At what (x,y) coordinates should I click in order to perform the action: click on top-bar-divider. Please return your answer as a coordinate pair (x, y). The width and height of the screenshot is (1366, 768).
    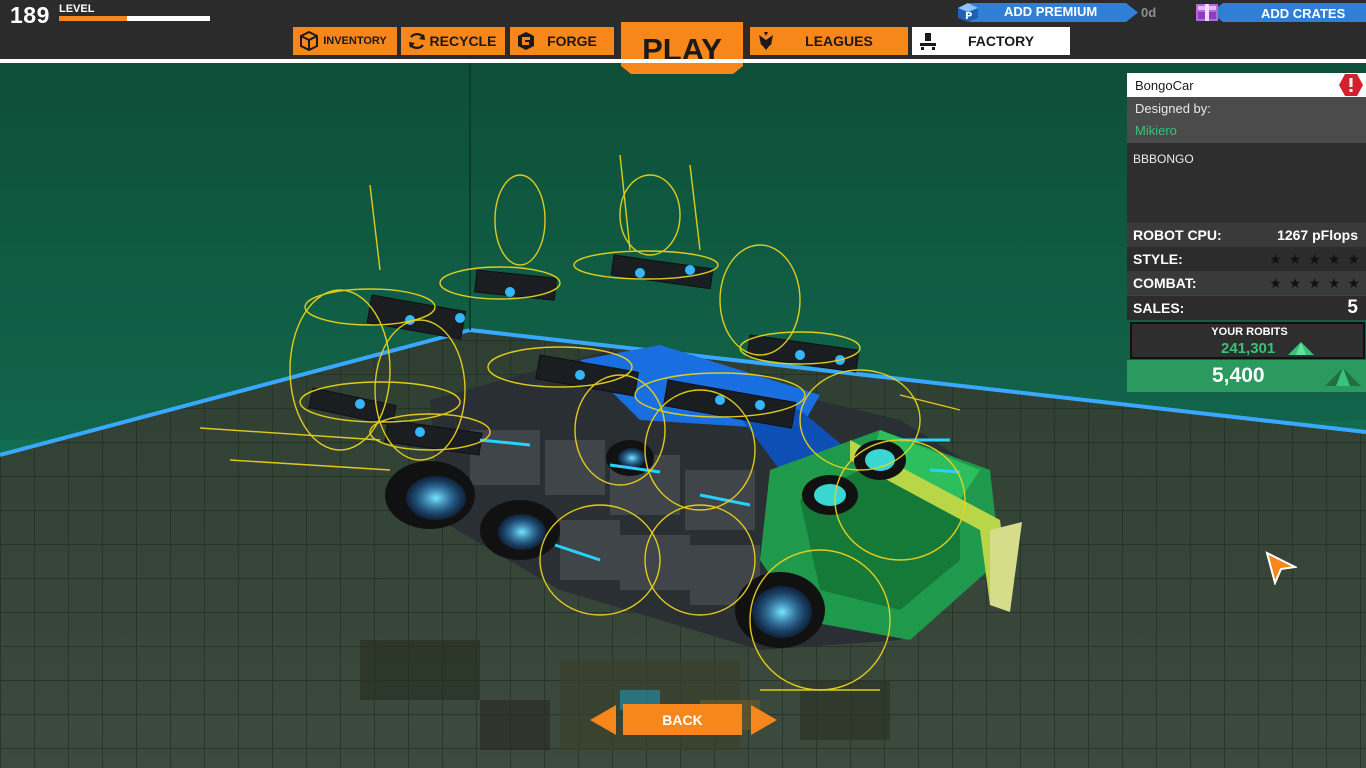
    Looking at the image, I should click on (683, 61).